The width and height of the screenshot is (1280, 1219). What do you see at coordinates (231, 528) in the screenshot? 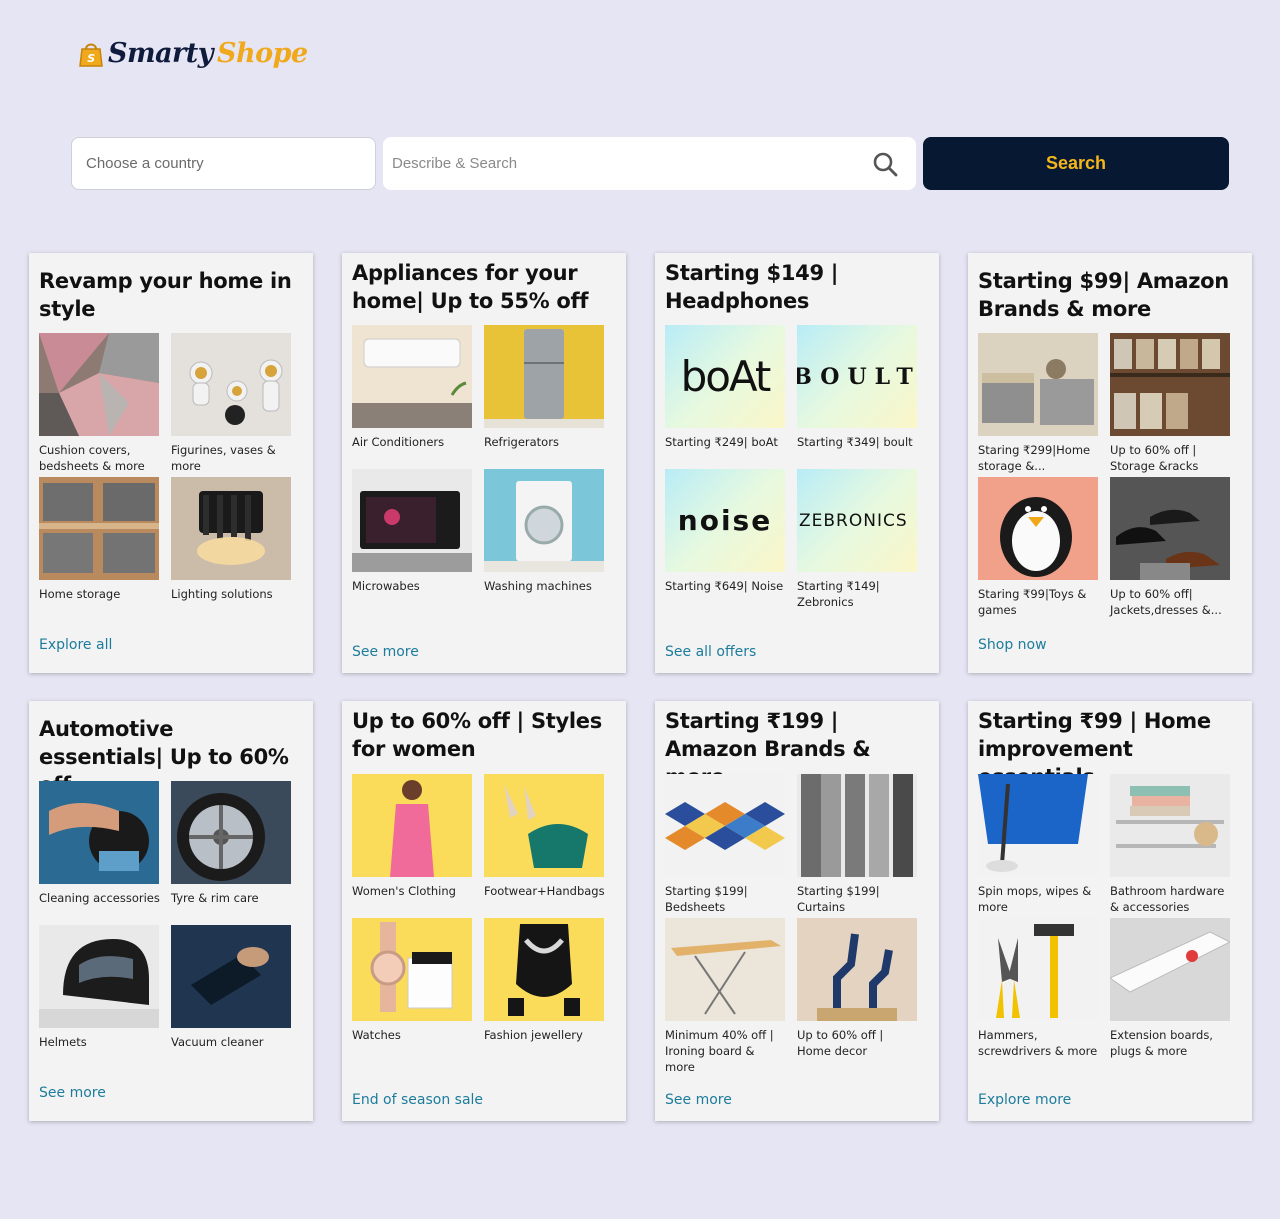
I see `wall-lamp-image` at bounding box center [231, 528].